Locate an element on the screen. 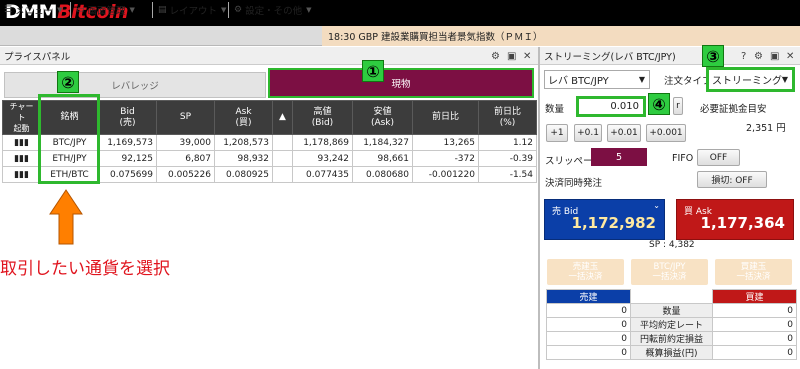 This screenshot has height=369, width=800. buy-ask-button: 買 Ask 1,177,364 is located at coordinates (735, 219).